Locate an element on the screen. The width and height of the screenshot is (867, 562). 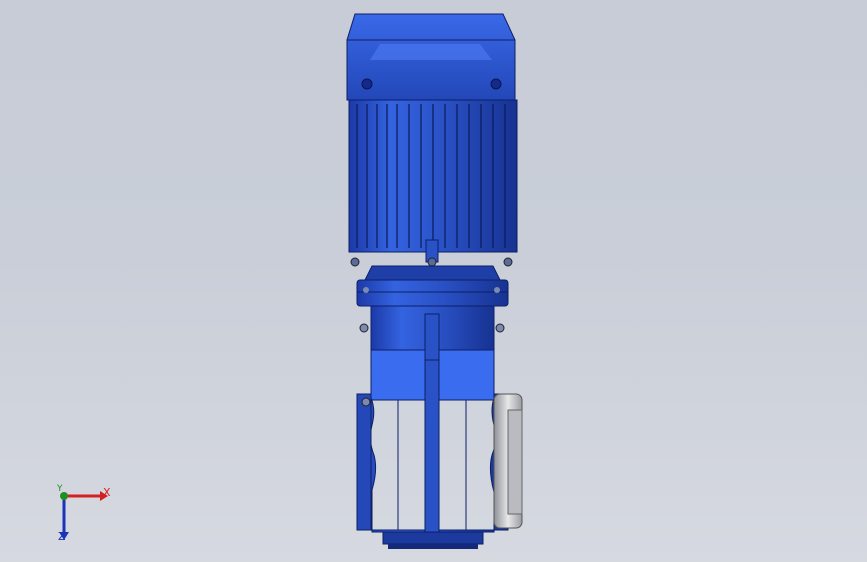
motor-fan-cover is located at coordinates (431, 57).